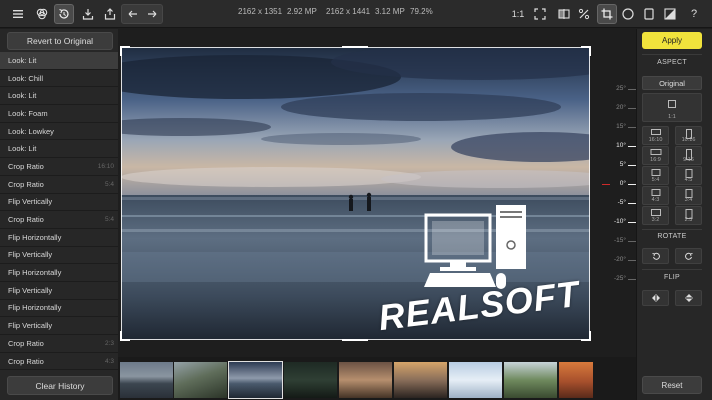 The height and width of the screenshot is (400, 712). Describe the element at coordinates (125, 51) in the screenshot. I see `crop-handle-top-left` at that location.